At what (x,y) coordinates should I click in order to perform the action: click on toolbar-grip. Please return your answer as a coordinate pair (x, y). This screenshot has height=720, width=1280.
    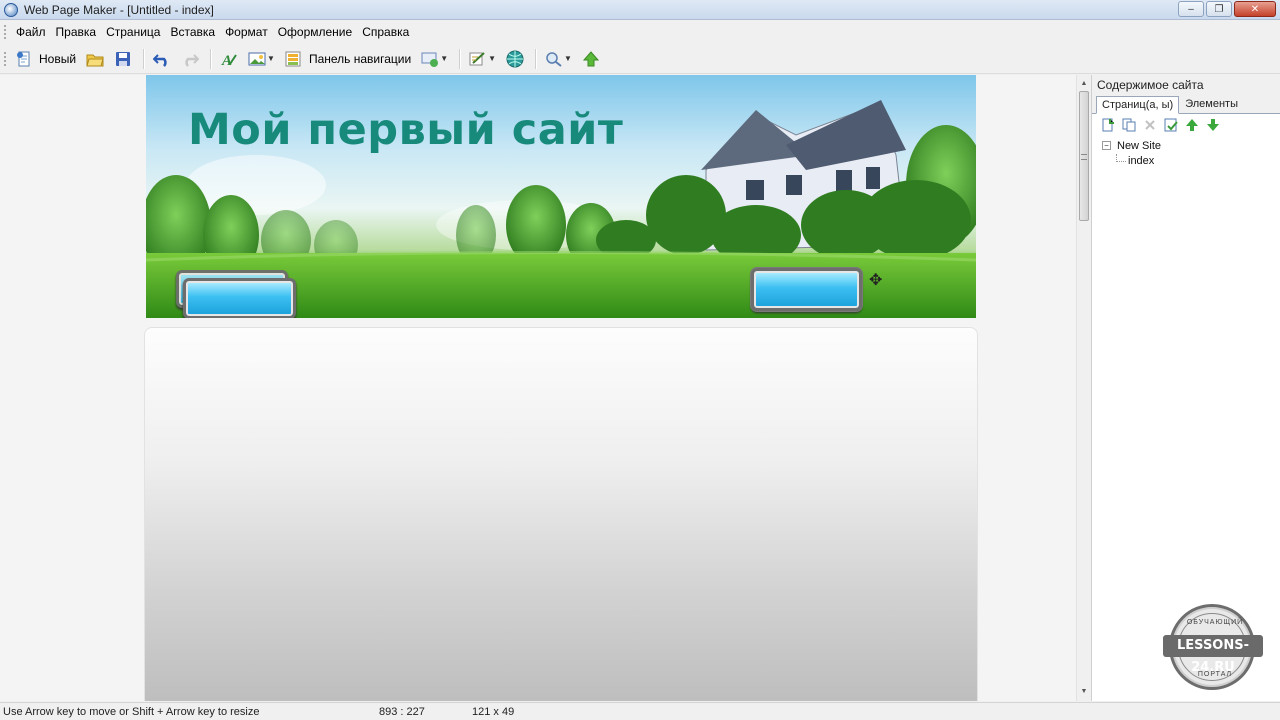
    Looking at the image, I should click on (5, 58).